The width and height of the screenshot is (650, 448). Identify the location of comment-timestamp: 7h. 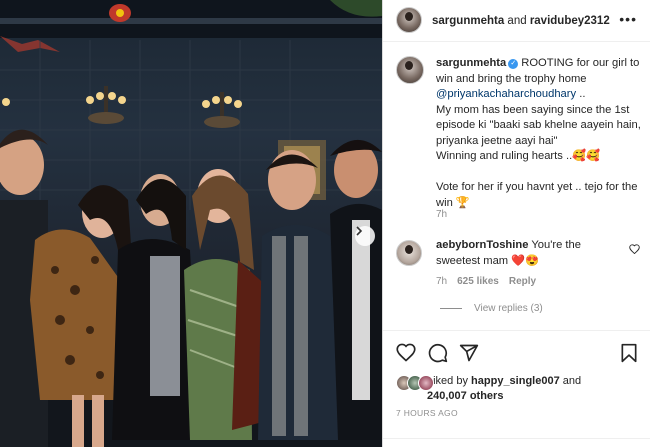
(442, 281).